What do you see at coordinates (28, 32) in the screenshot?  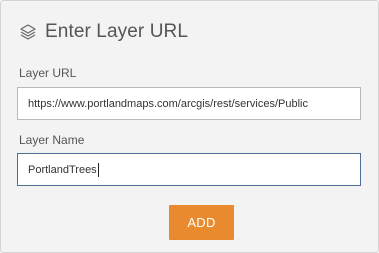 I see `layers-icon` at bounding box center [28, 32].